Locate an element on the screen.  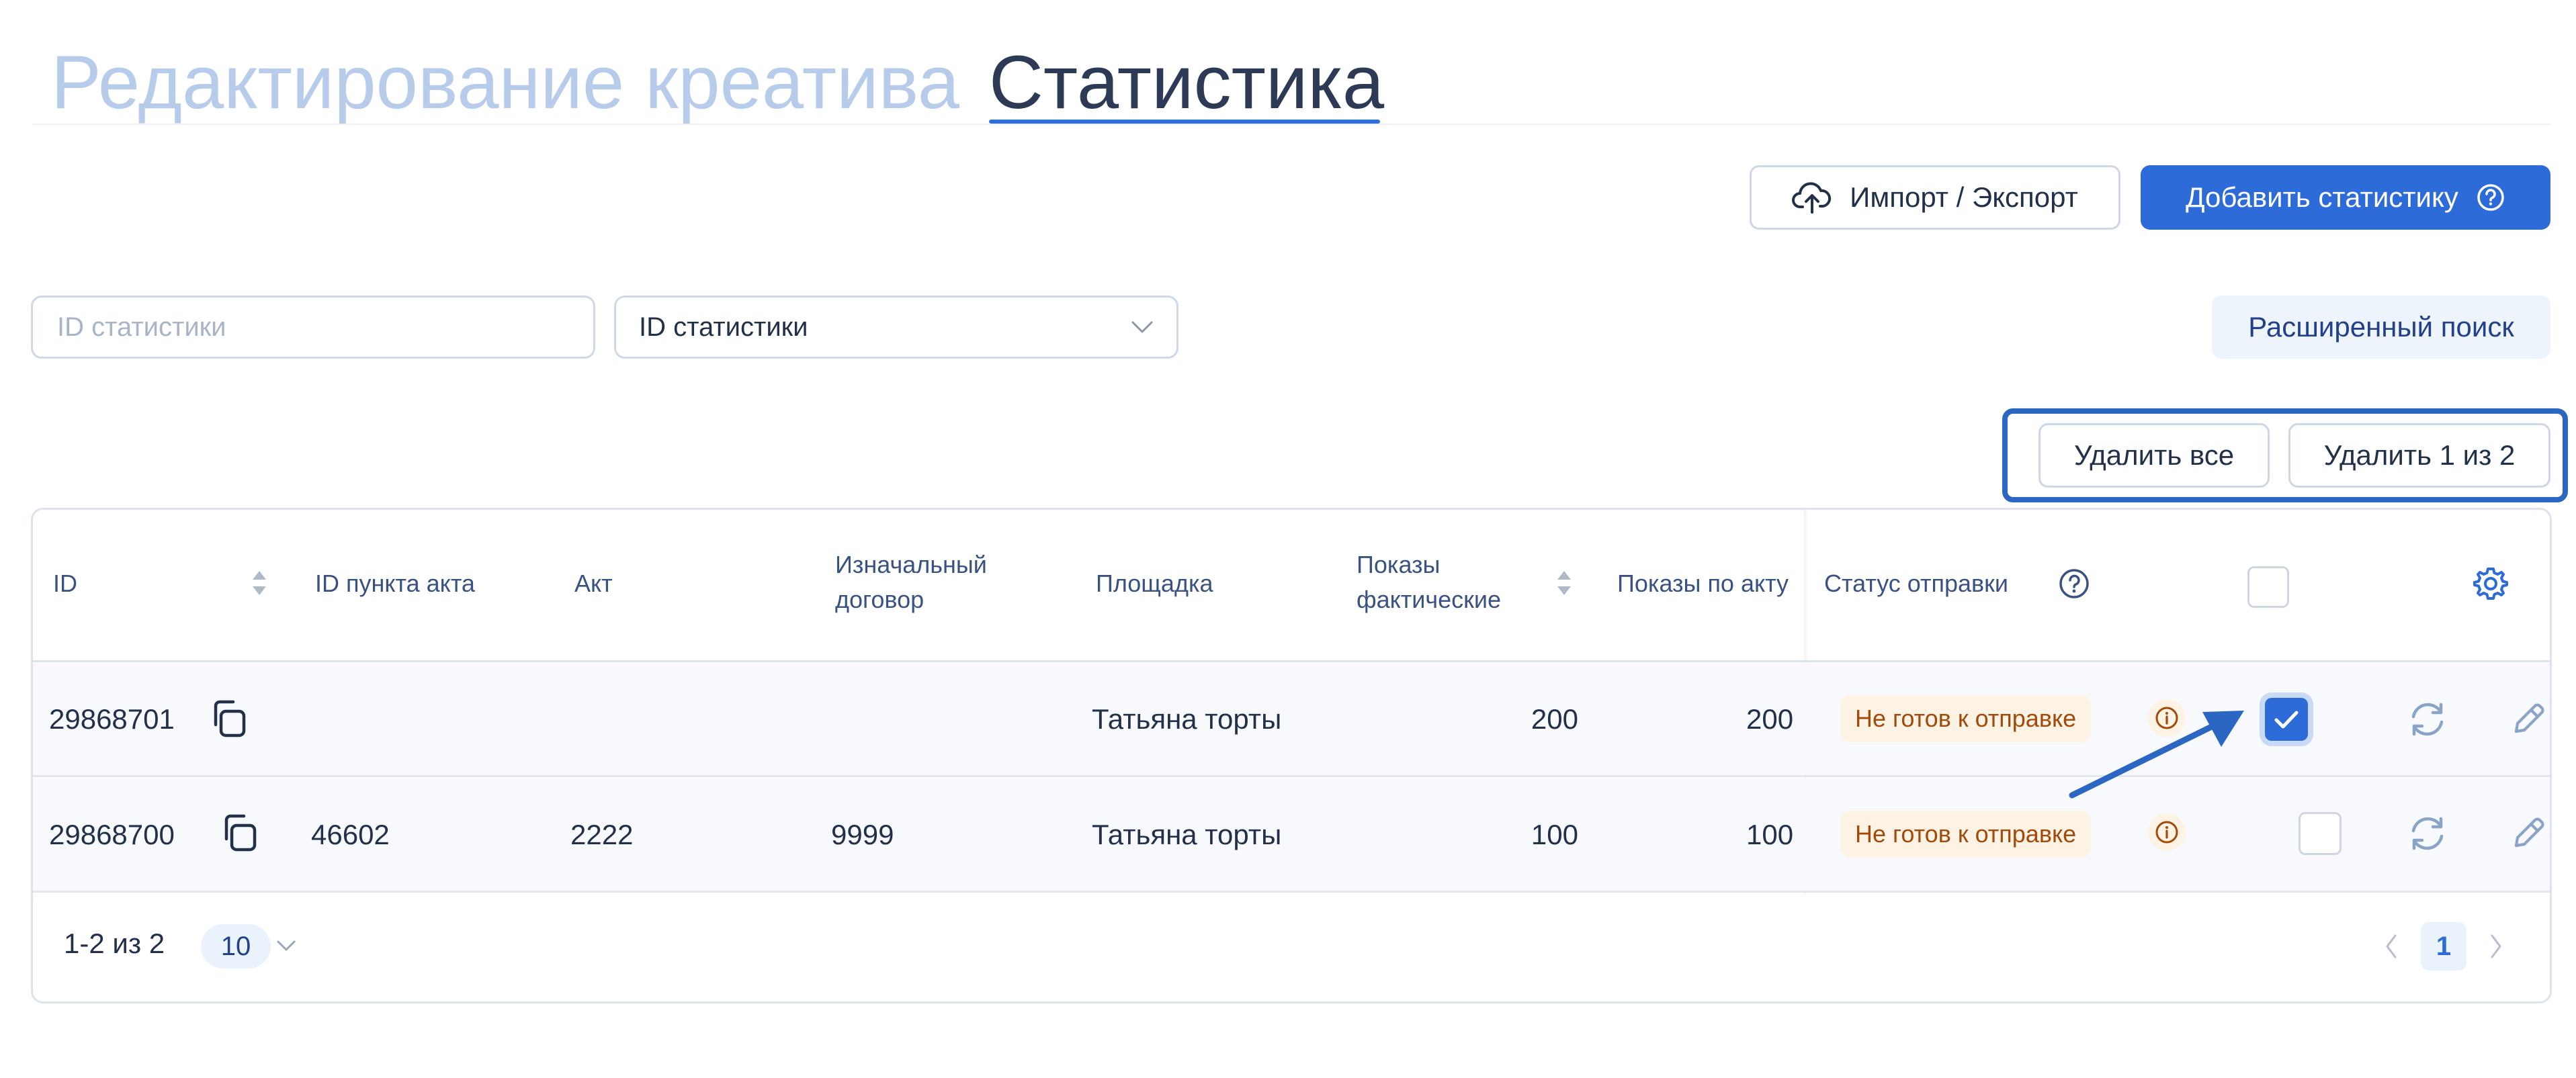
cell-original-contract: 9999 is located at coordinates (862, 834).